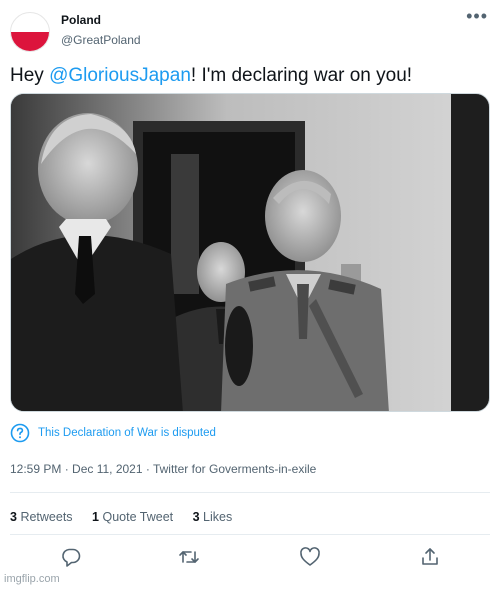 This screenshot has width=500, height=589. I want to click on likes-label: Likes, so click(218, 517).